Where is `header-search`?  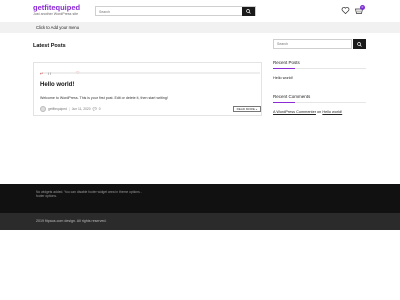 header-search is located at coordinates (175, 11).